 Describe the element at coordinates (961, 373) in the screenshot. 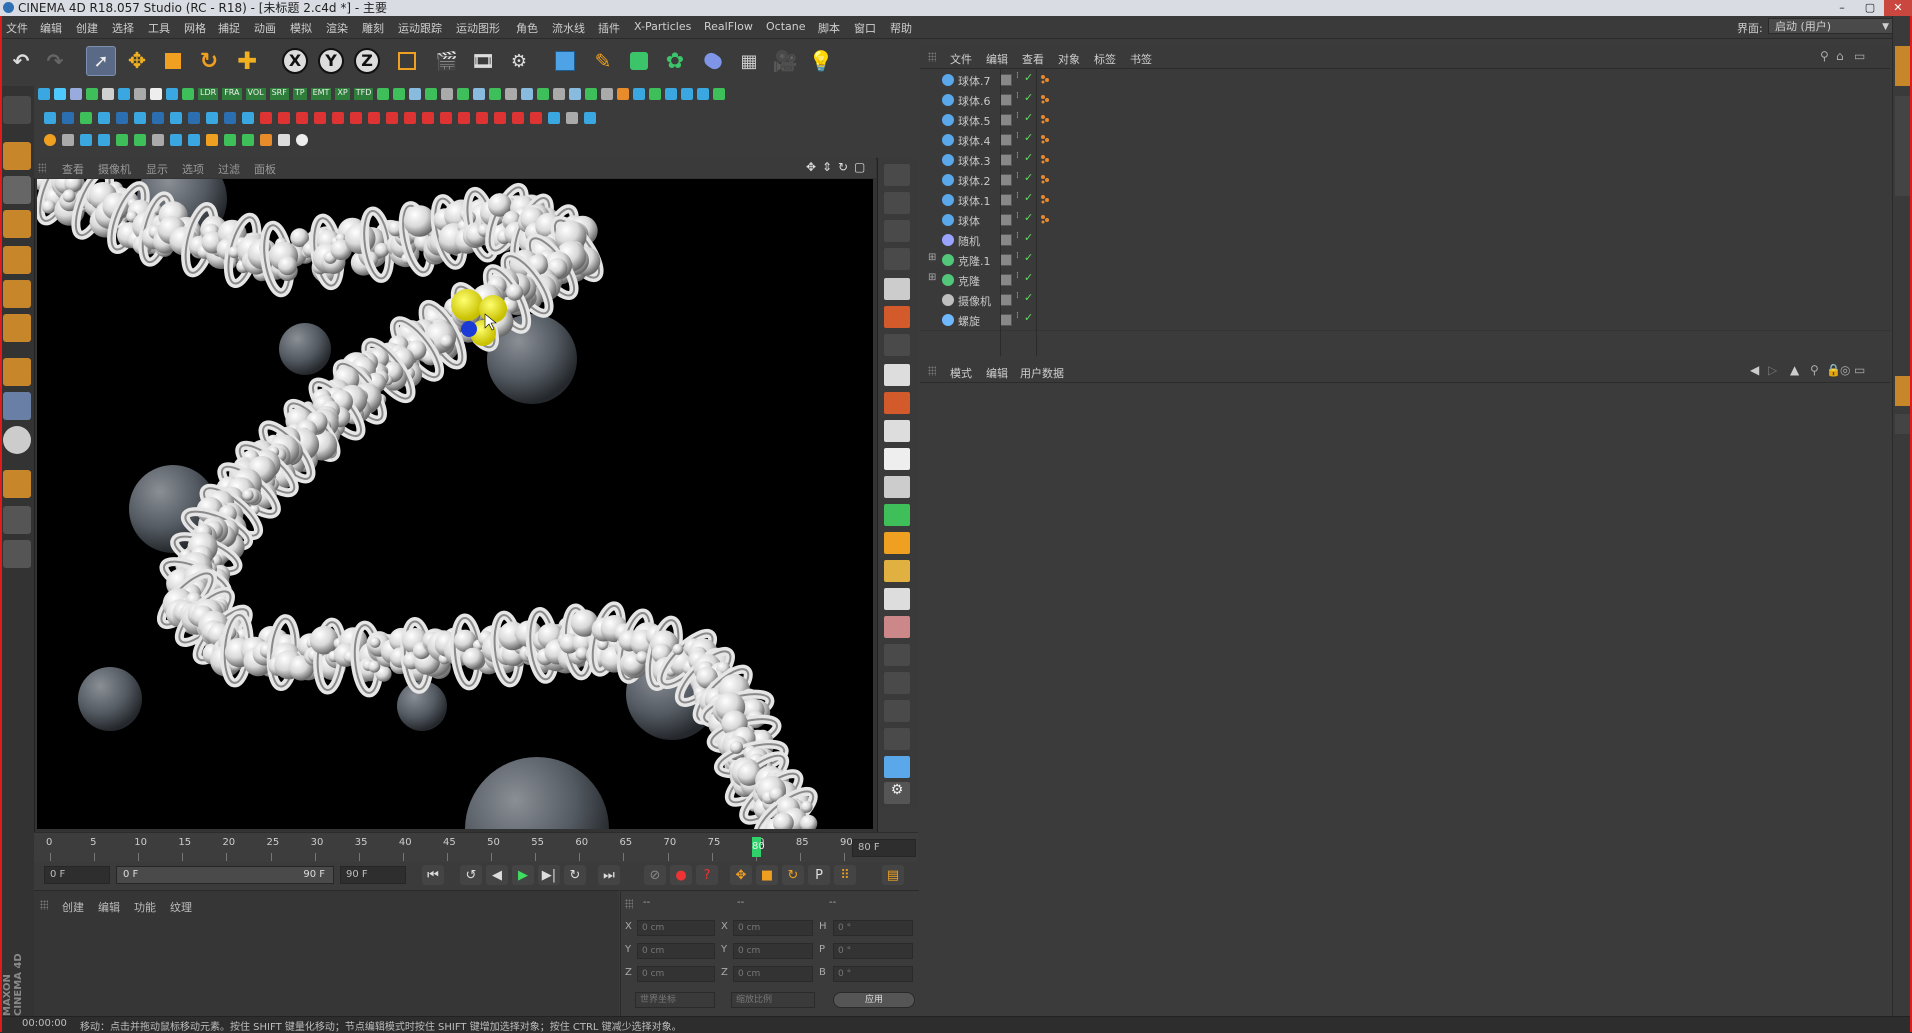

I see `attribute-menu-mode: 模式` at that location.